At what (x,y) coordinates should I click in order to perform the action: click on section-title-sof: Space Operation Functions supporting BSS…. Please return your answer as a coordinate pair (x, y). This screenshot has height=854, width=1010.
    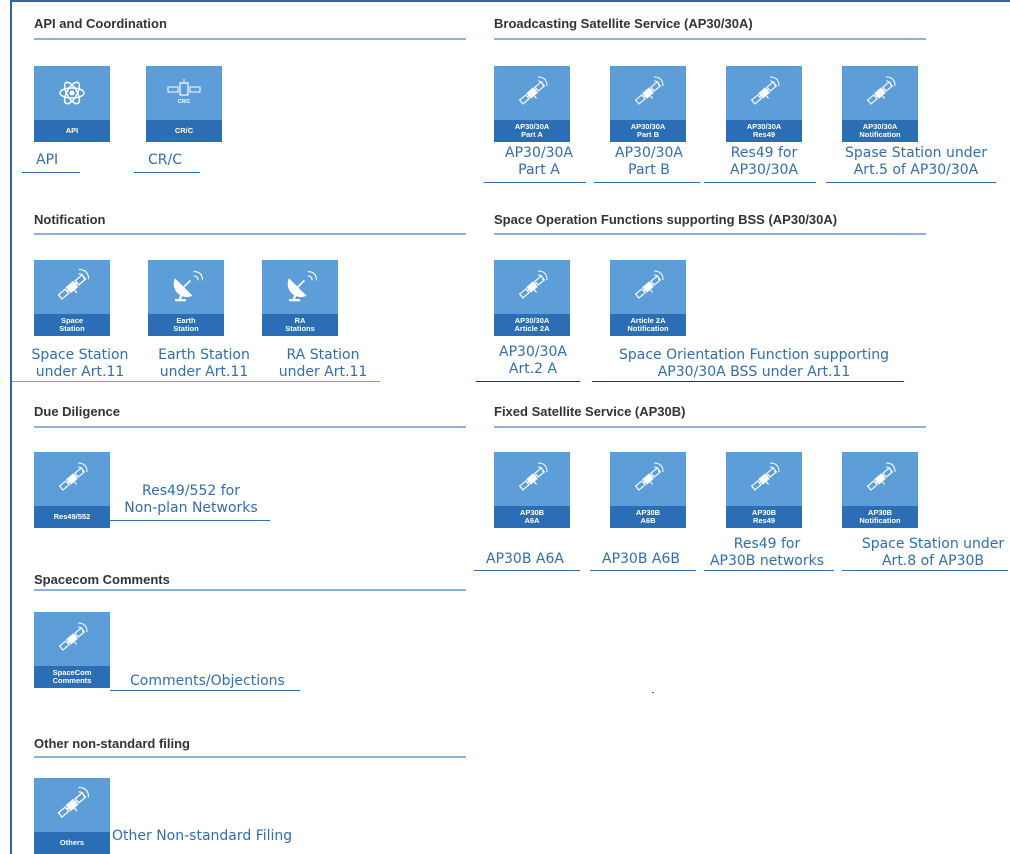
    Looking at the image, I should click on (666, 219).